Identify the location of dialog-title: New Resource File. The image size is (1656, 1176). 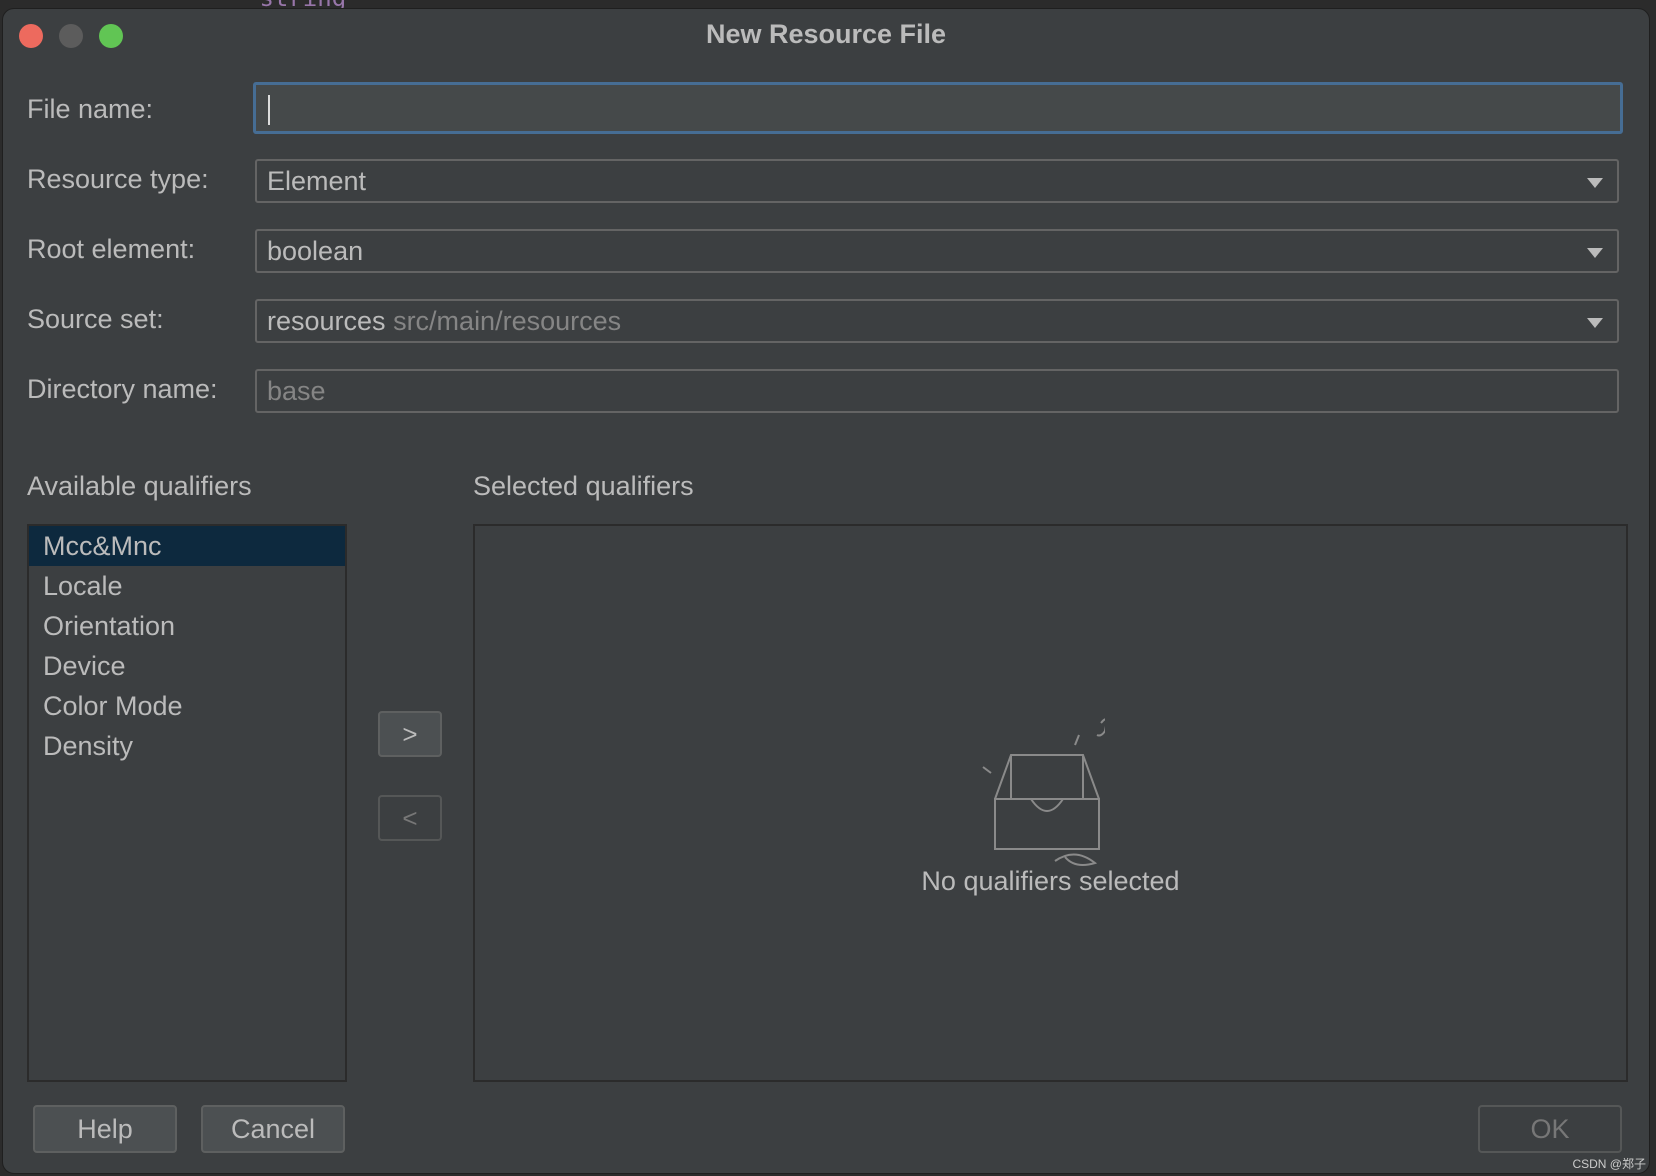
(826, 34).